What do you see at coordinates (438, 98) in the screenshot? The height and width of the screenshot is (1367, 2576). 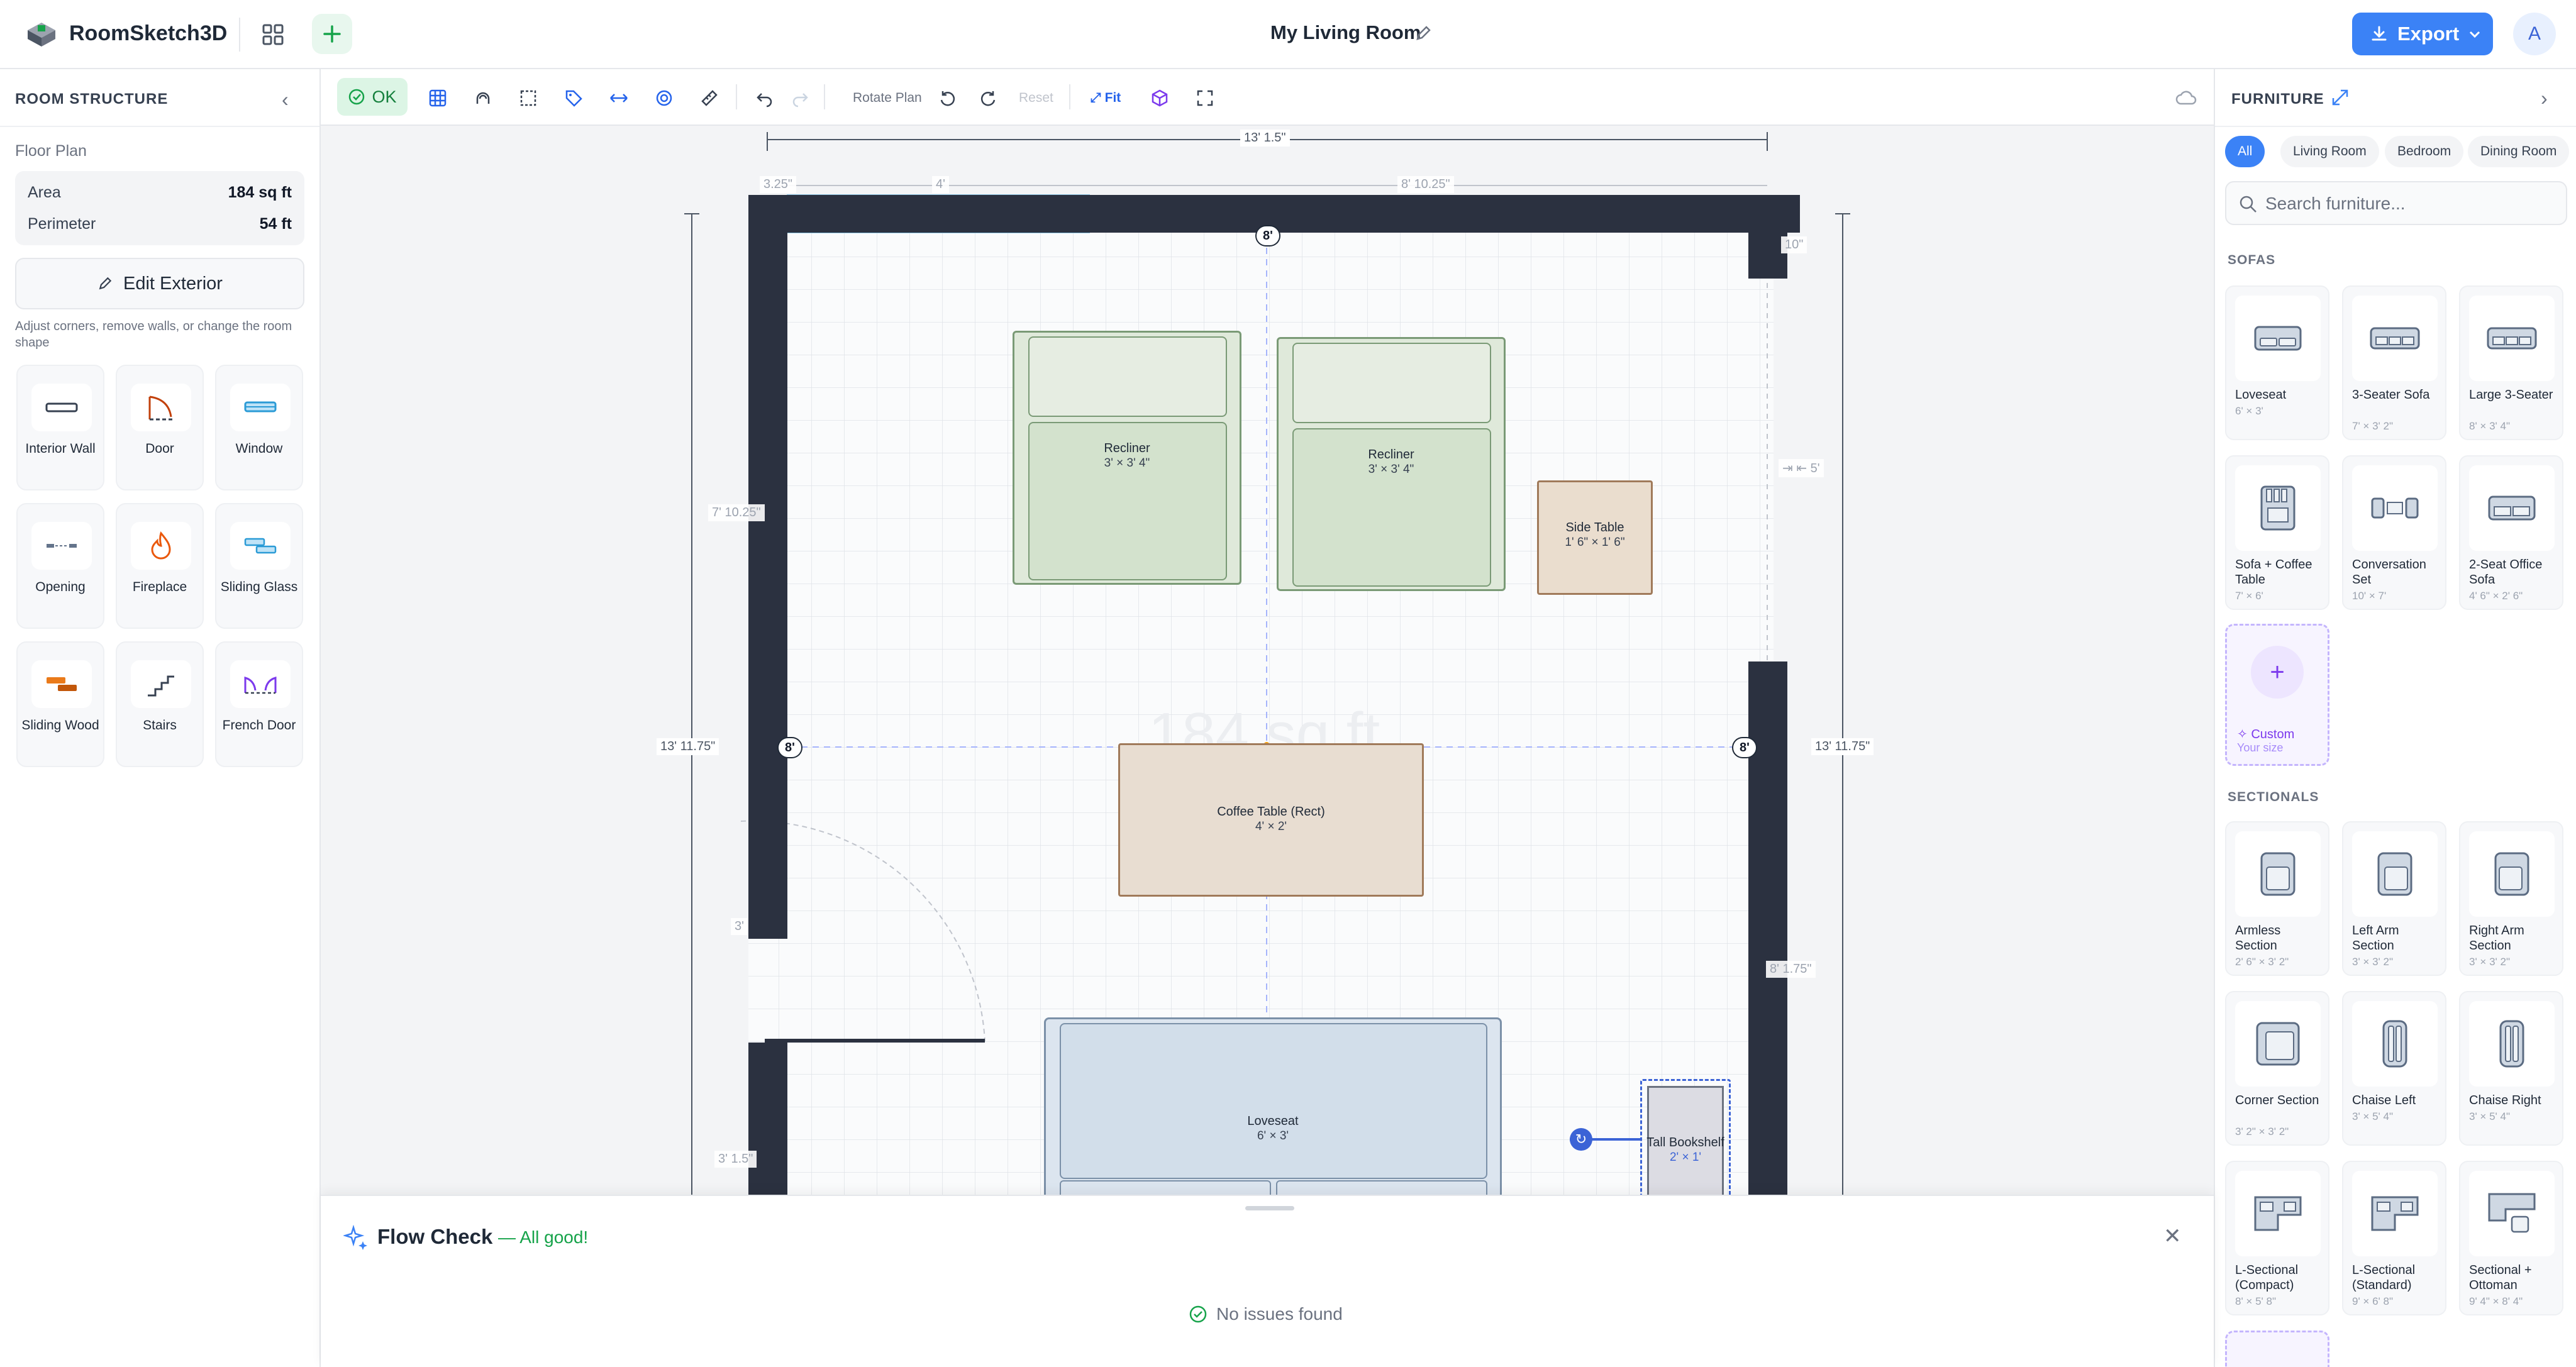 I see `grid-toggle-icon` at bounding box center [438, 98].